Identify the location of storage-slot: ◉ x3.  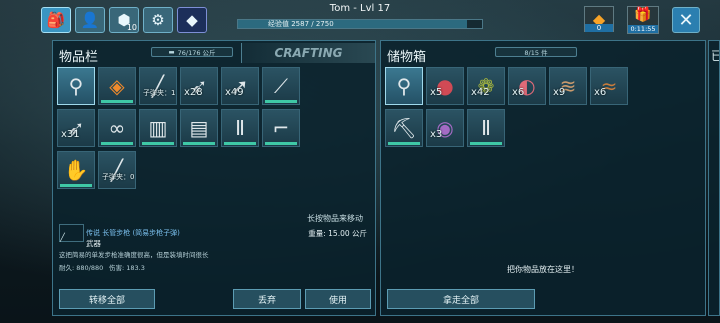
(445, 128).